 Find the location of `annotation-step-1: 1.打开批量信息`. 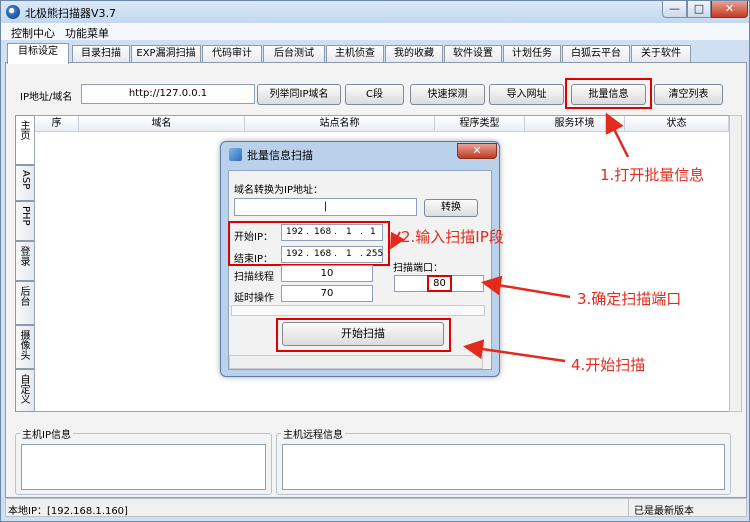

annotation-step-1: 1.打开批量信息 is located at coordinates (652, 175).